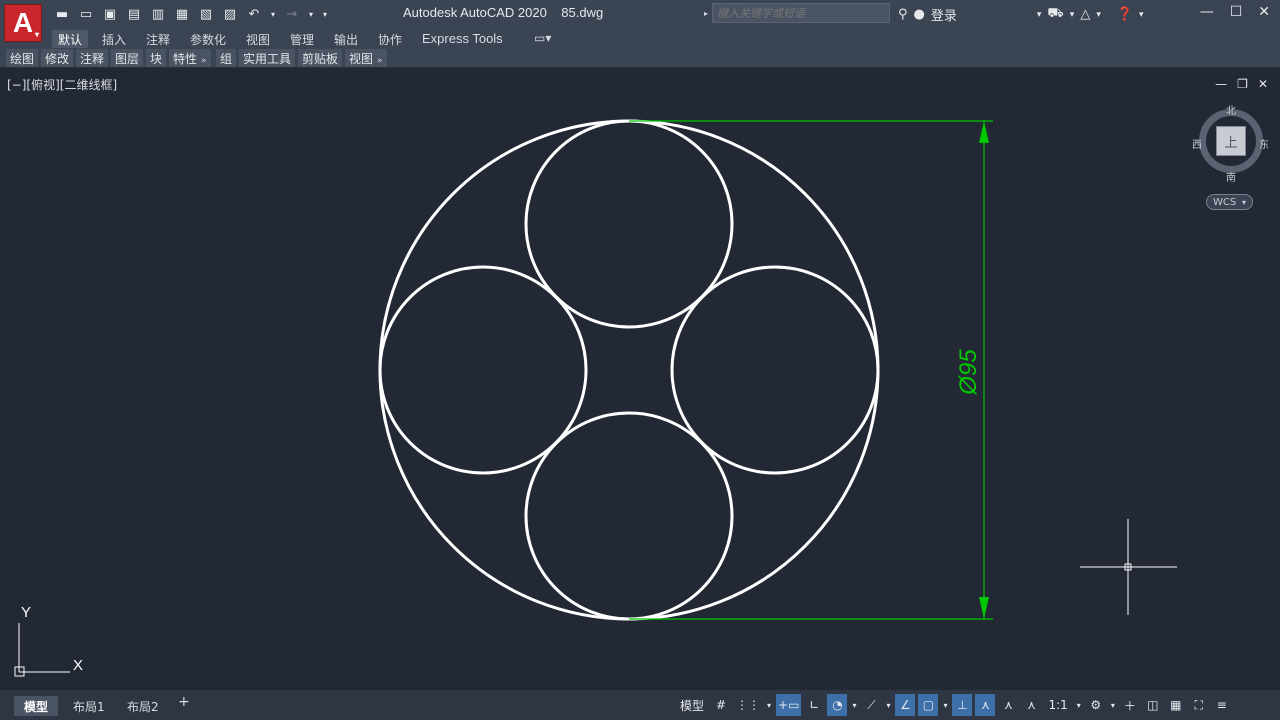 This screenshot has width=1280, height=720. Describe the element at coordinates (692, 705) in the screenshot. I see `model-space-button: 模型` at that location.